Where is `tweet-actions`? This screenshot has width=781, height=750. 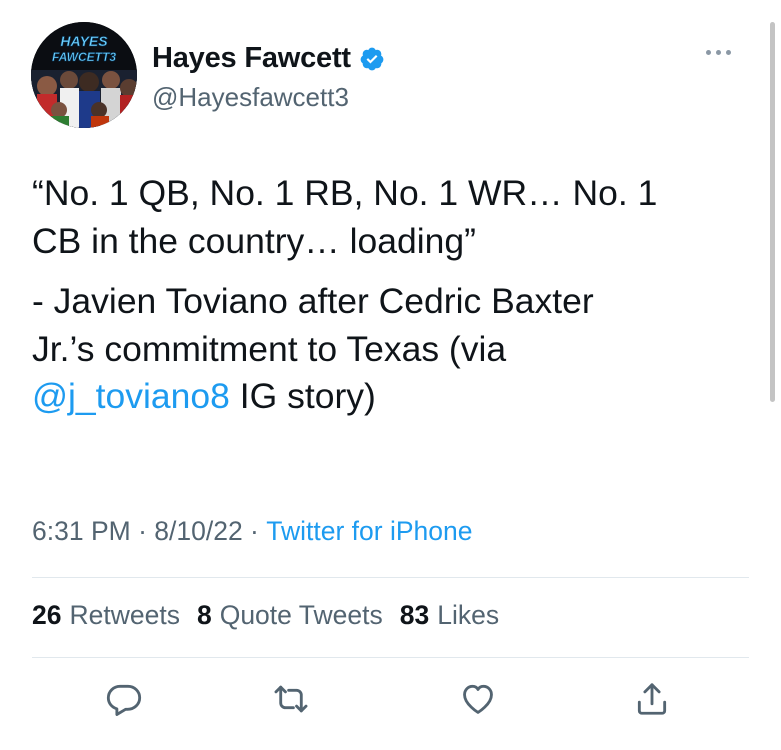 tweet-actions is located at coordinates (390, 702).